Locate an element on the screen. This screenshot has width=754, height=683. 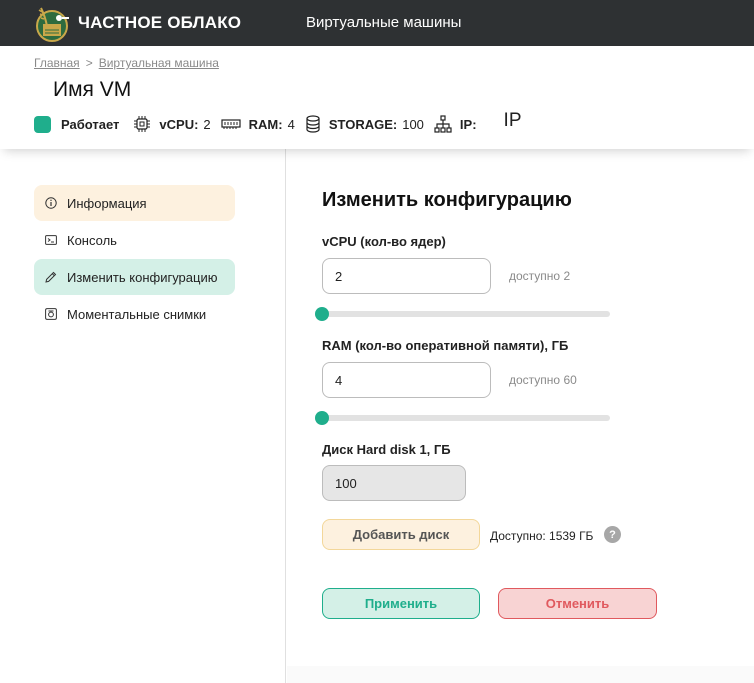
storage-label: STORAGE: is located at coordinates (363, 124).